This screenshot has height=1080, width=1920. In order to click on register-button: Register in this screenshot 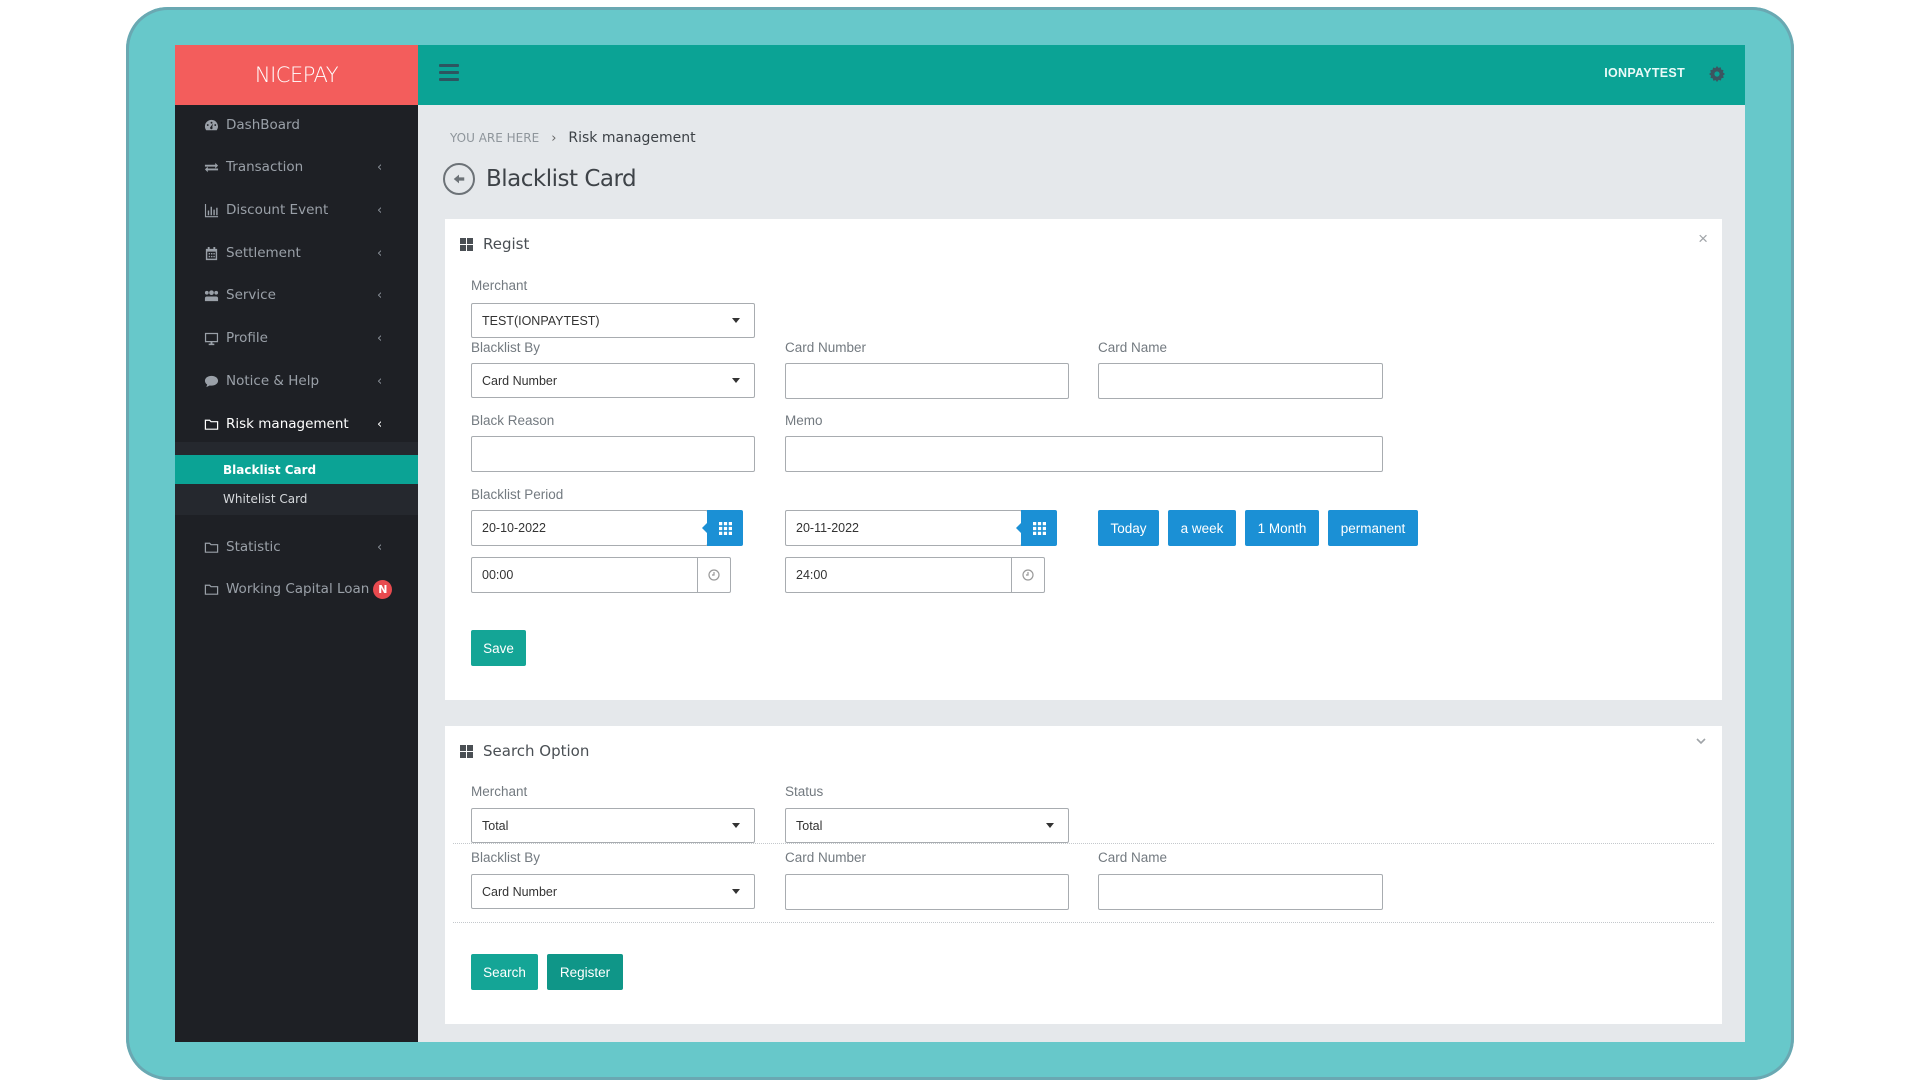, I will do `click(585, 972)`.